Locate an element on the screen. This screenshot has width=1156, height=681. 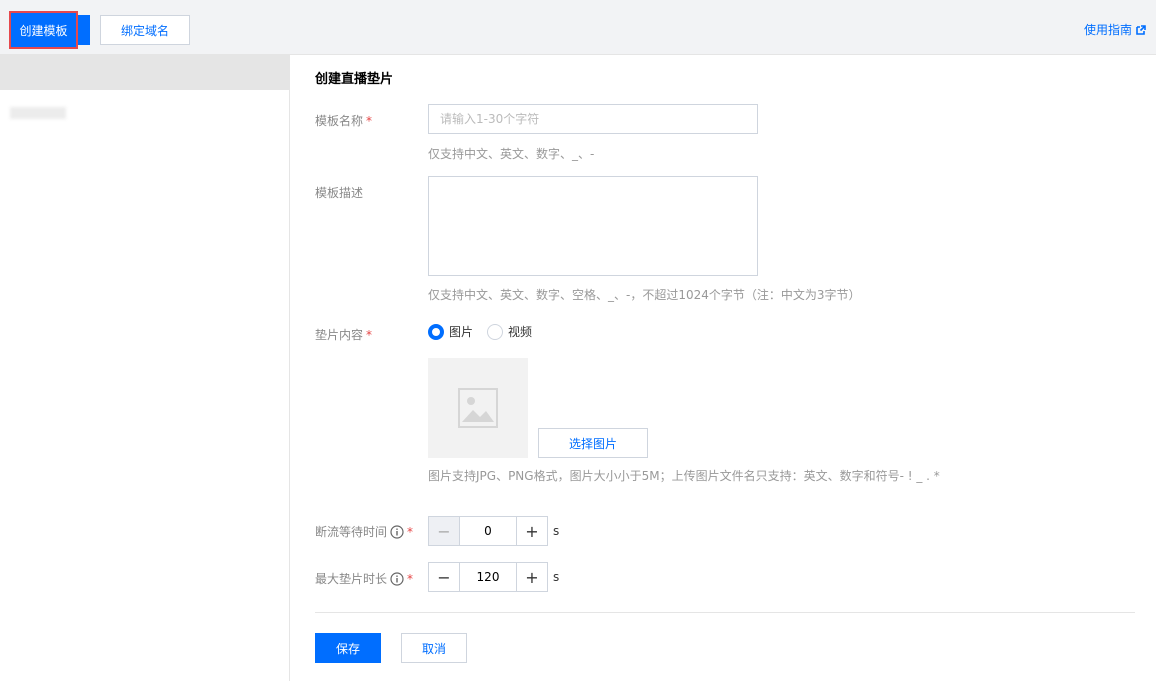
template-desc-label-text: 模板描述 is located at coordinates (339, 193).